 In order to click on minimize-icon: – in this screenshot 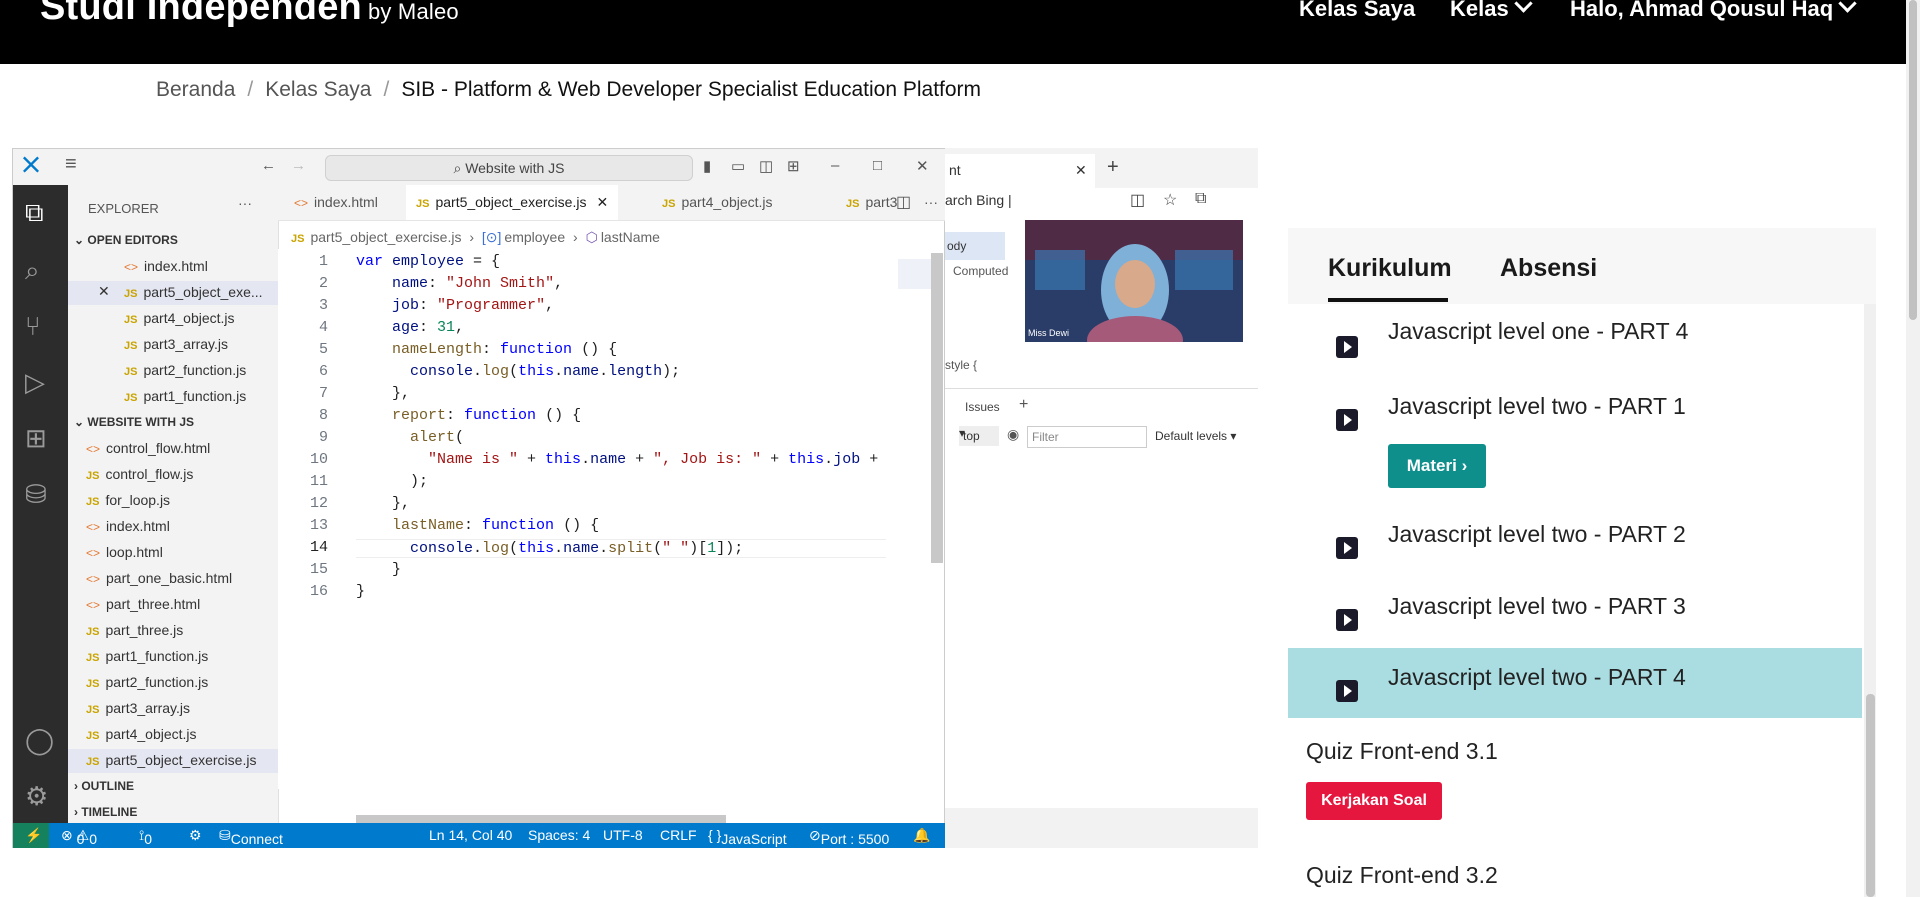, I will do `click(835, 165)`.